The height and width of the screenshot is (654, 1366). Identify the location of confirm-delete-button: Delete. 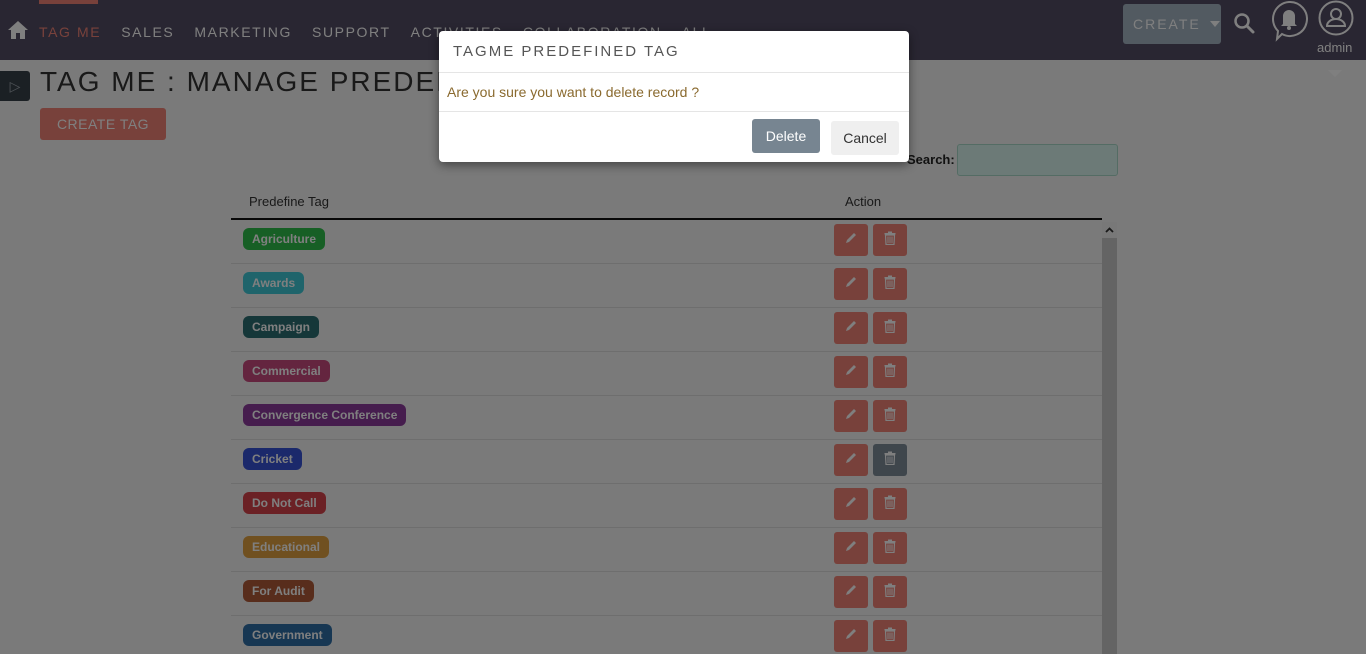
(786, 136).